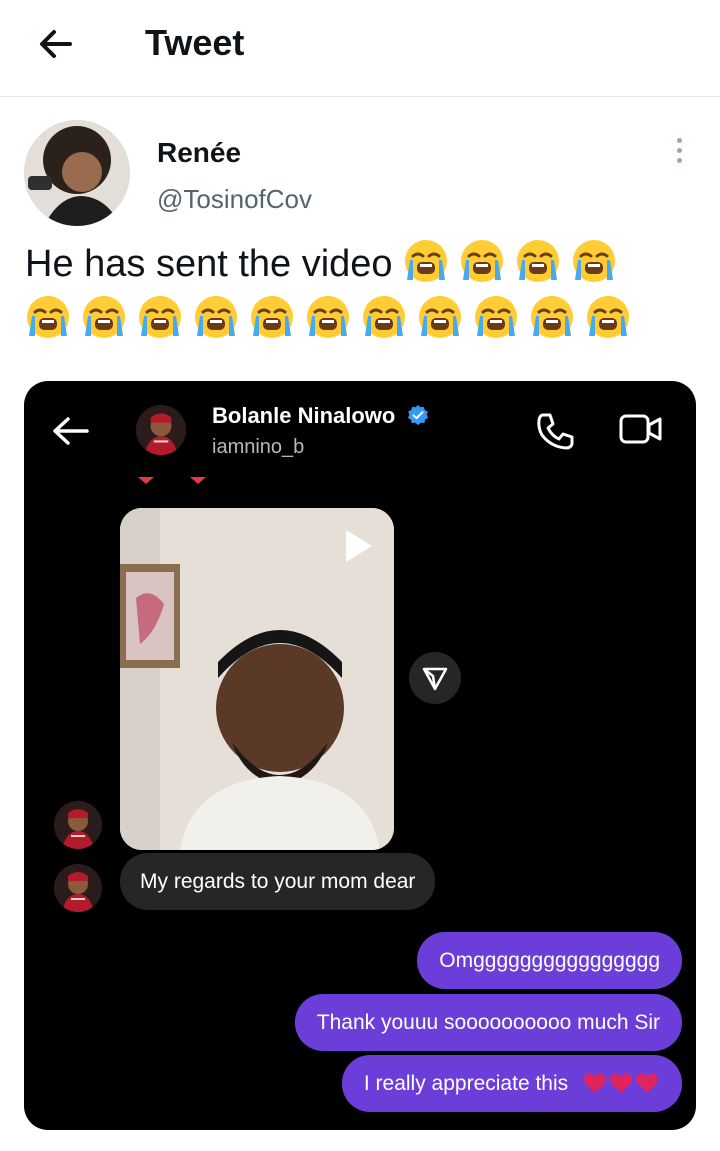  What do you see at coordinates (77, 173) in the screenshot?
I see `author-avatar` at bounding box center [77, 173].